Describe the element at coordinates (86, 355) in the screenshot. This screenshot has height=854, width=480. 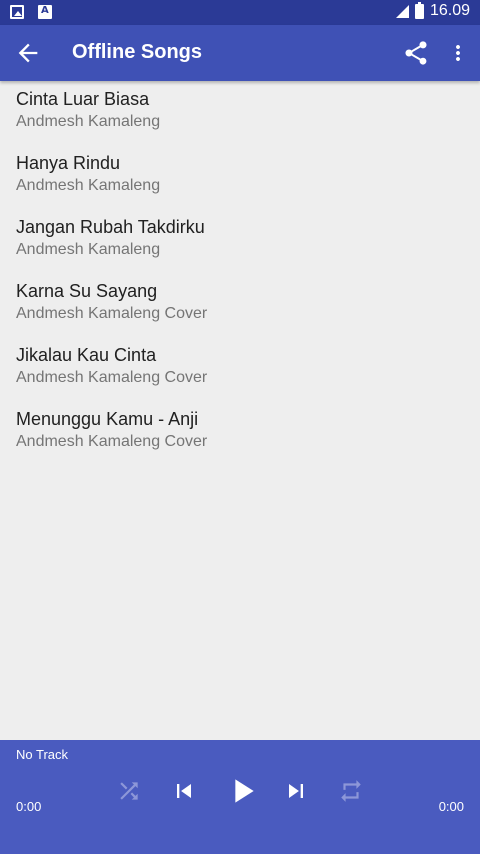
I see `song-title: Jikalau Kau Cinta` at that location.